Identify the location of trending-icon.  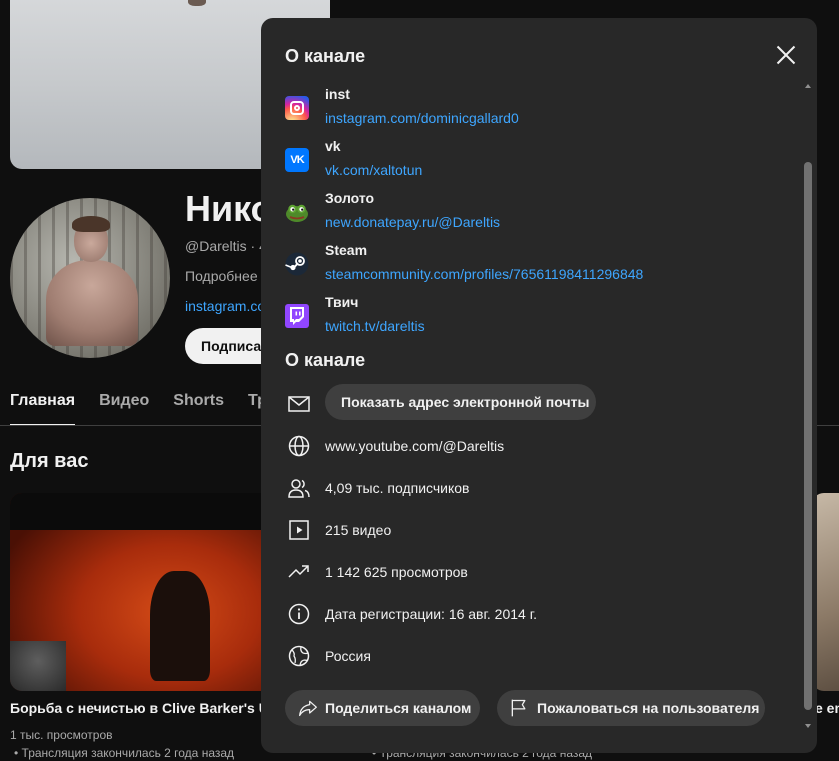
(298, 571).